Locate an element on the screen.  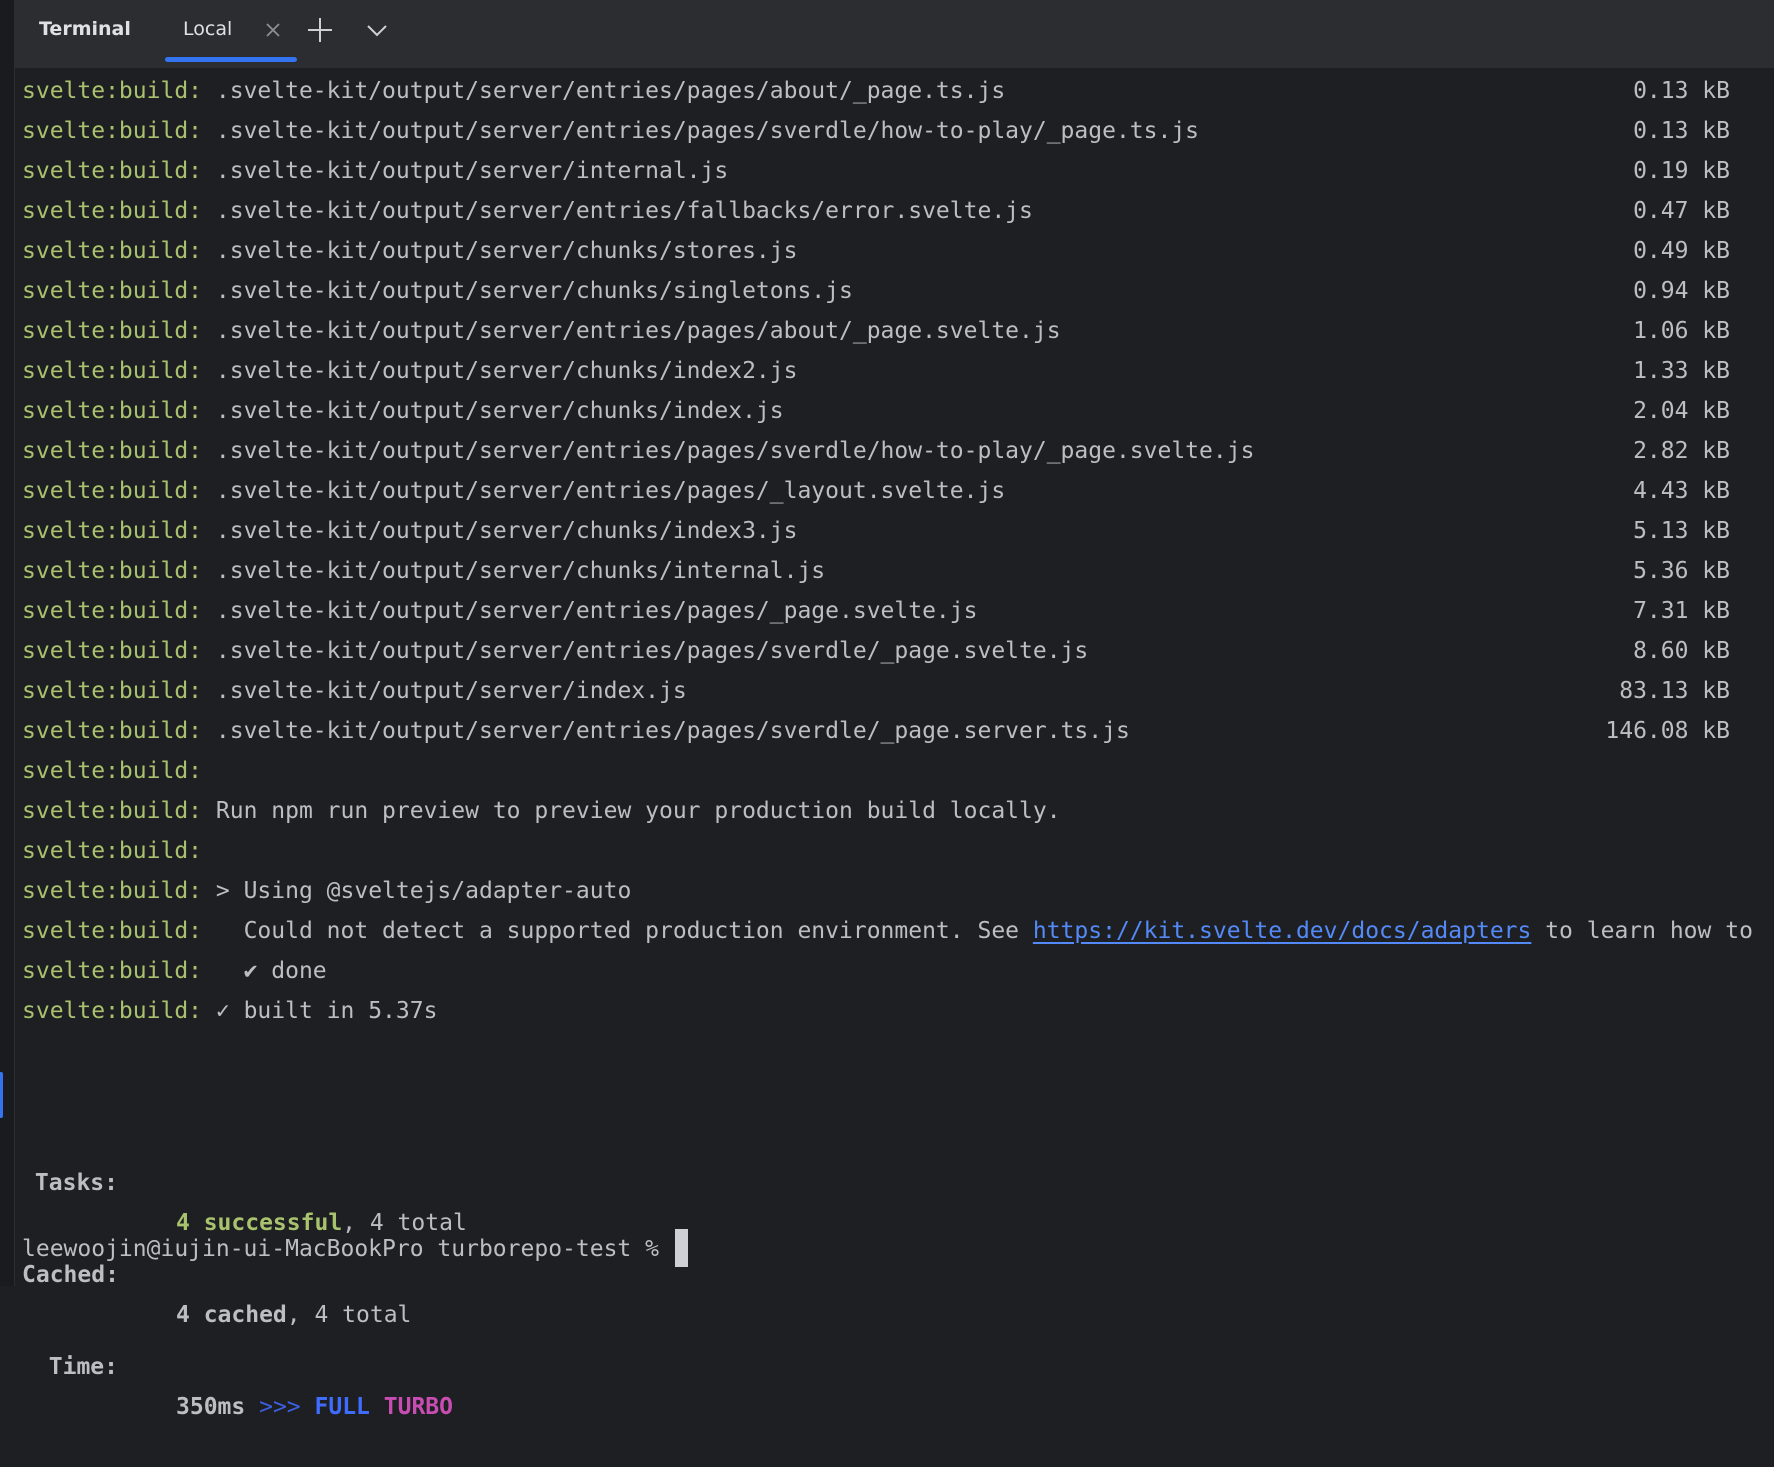
full-word: FULL is located at coordinates (342, 1407).